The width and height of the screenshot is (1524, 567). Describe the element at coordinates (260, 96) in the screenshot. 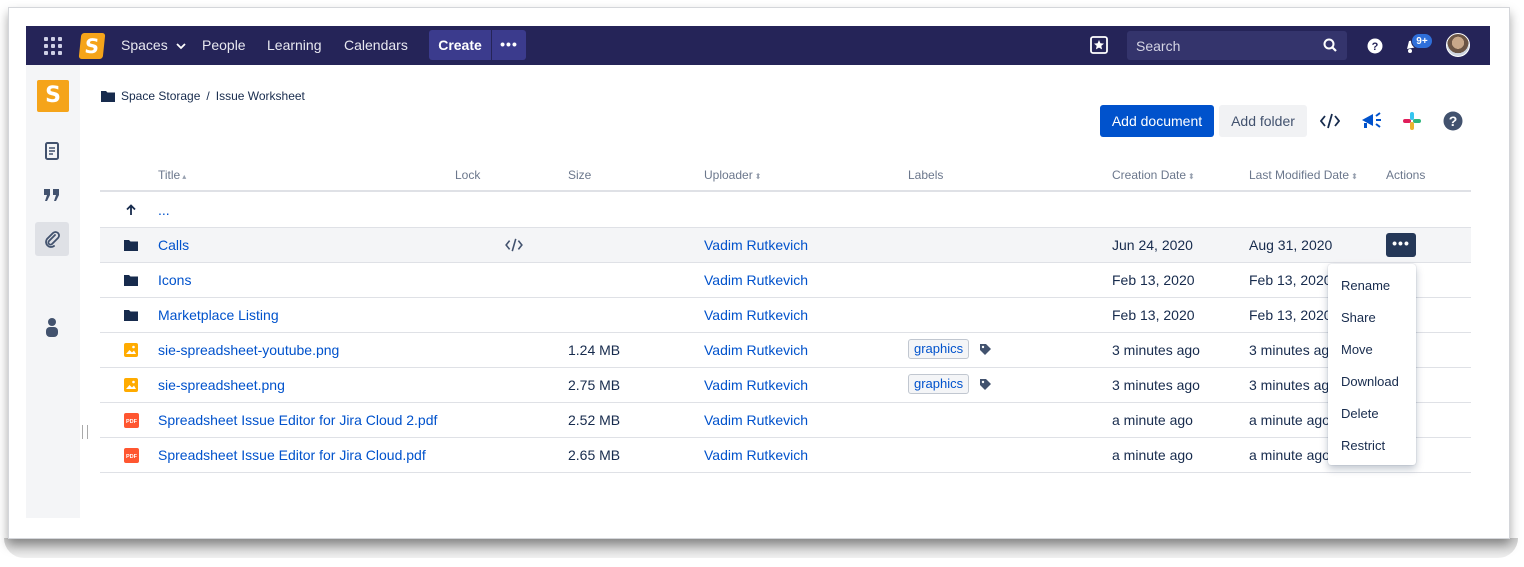

I see `breadcrumb-current: Issue Worksheet` at that location.